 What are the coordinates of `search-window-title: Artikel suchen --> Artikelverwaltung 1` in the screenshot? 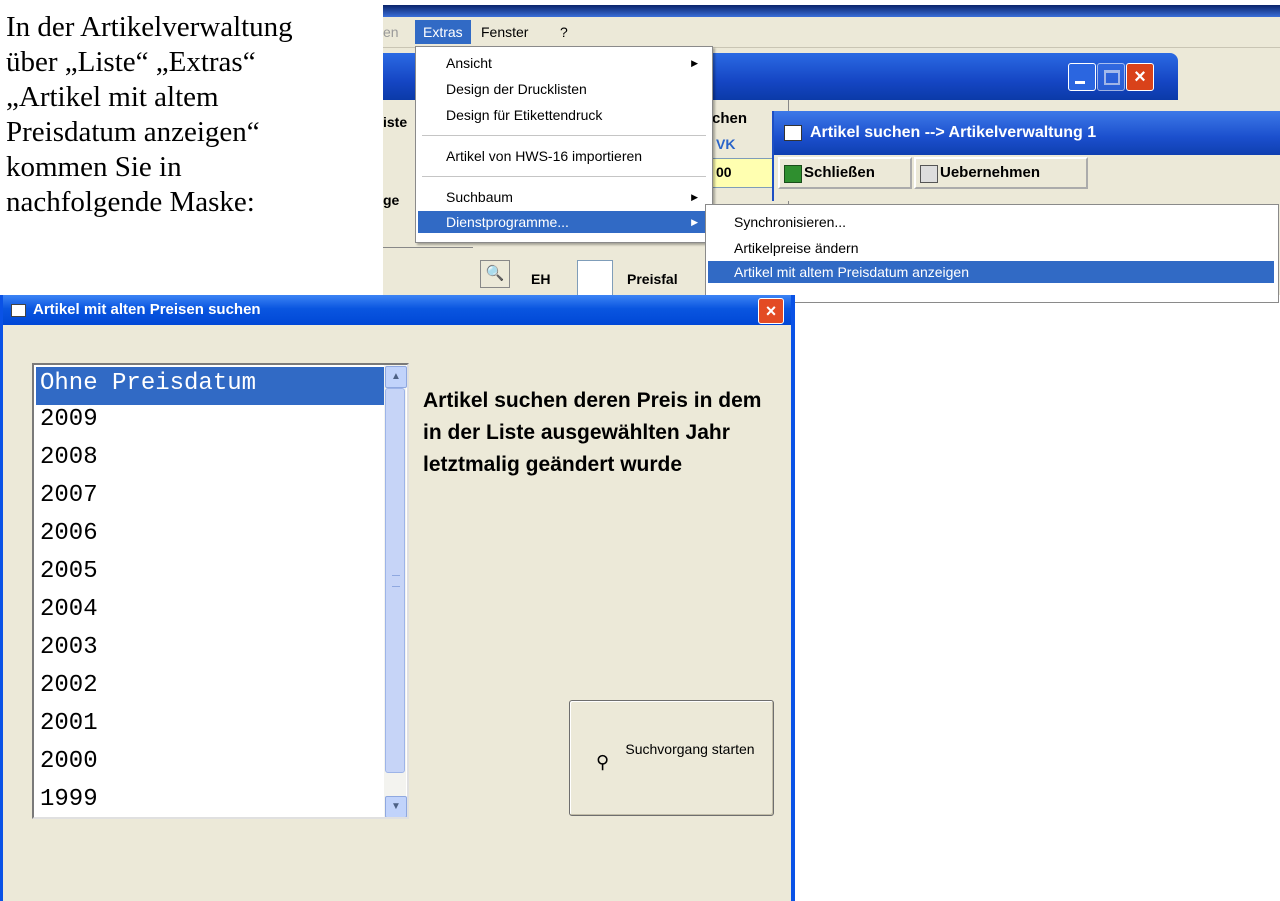 It's located at (953, 132).